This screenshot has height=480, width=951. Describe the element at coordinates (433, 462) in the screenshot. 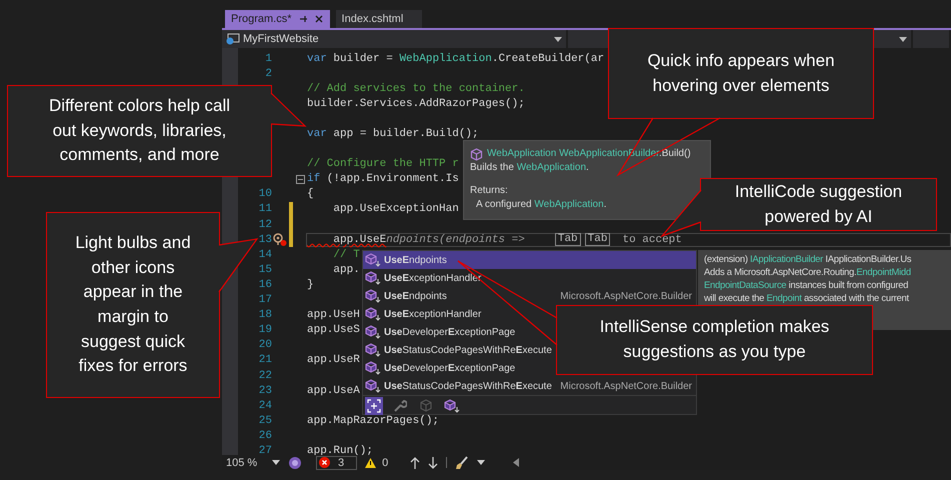

I see `down-arrow-icon` at that location.